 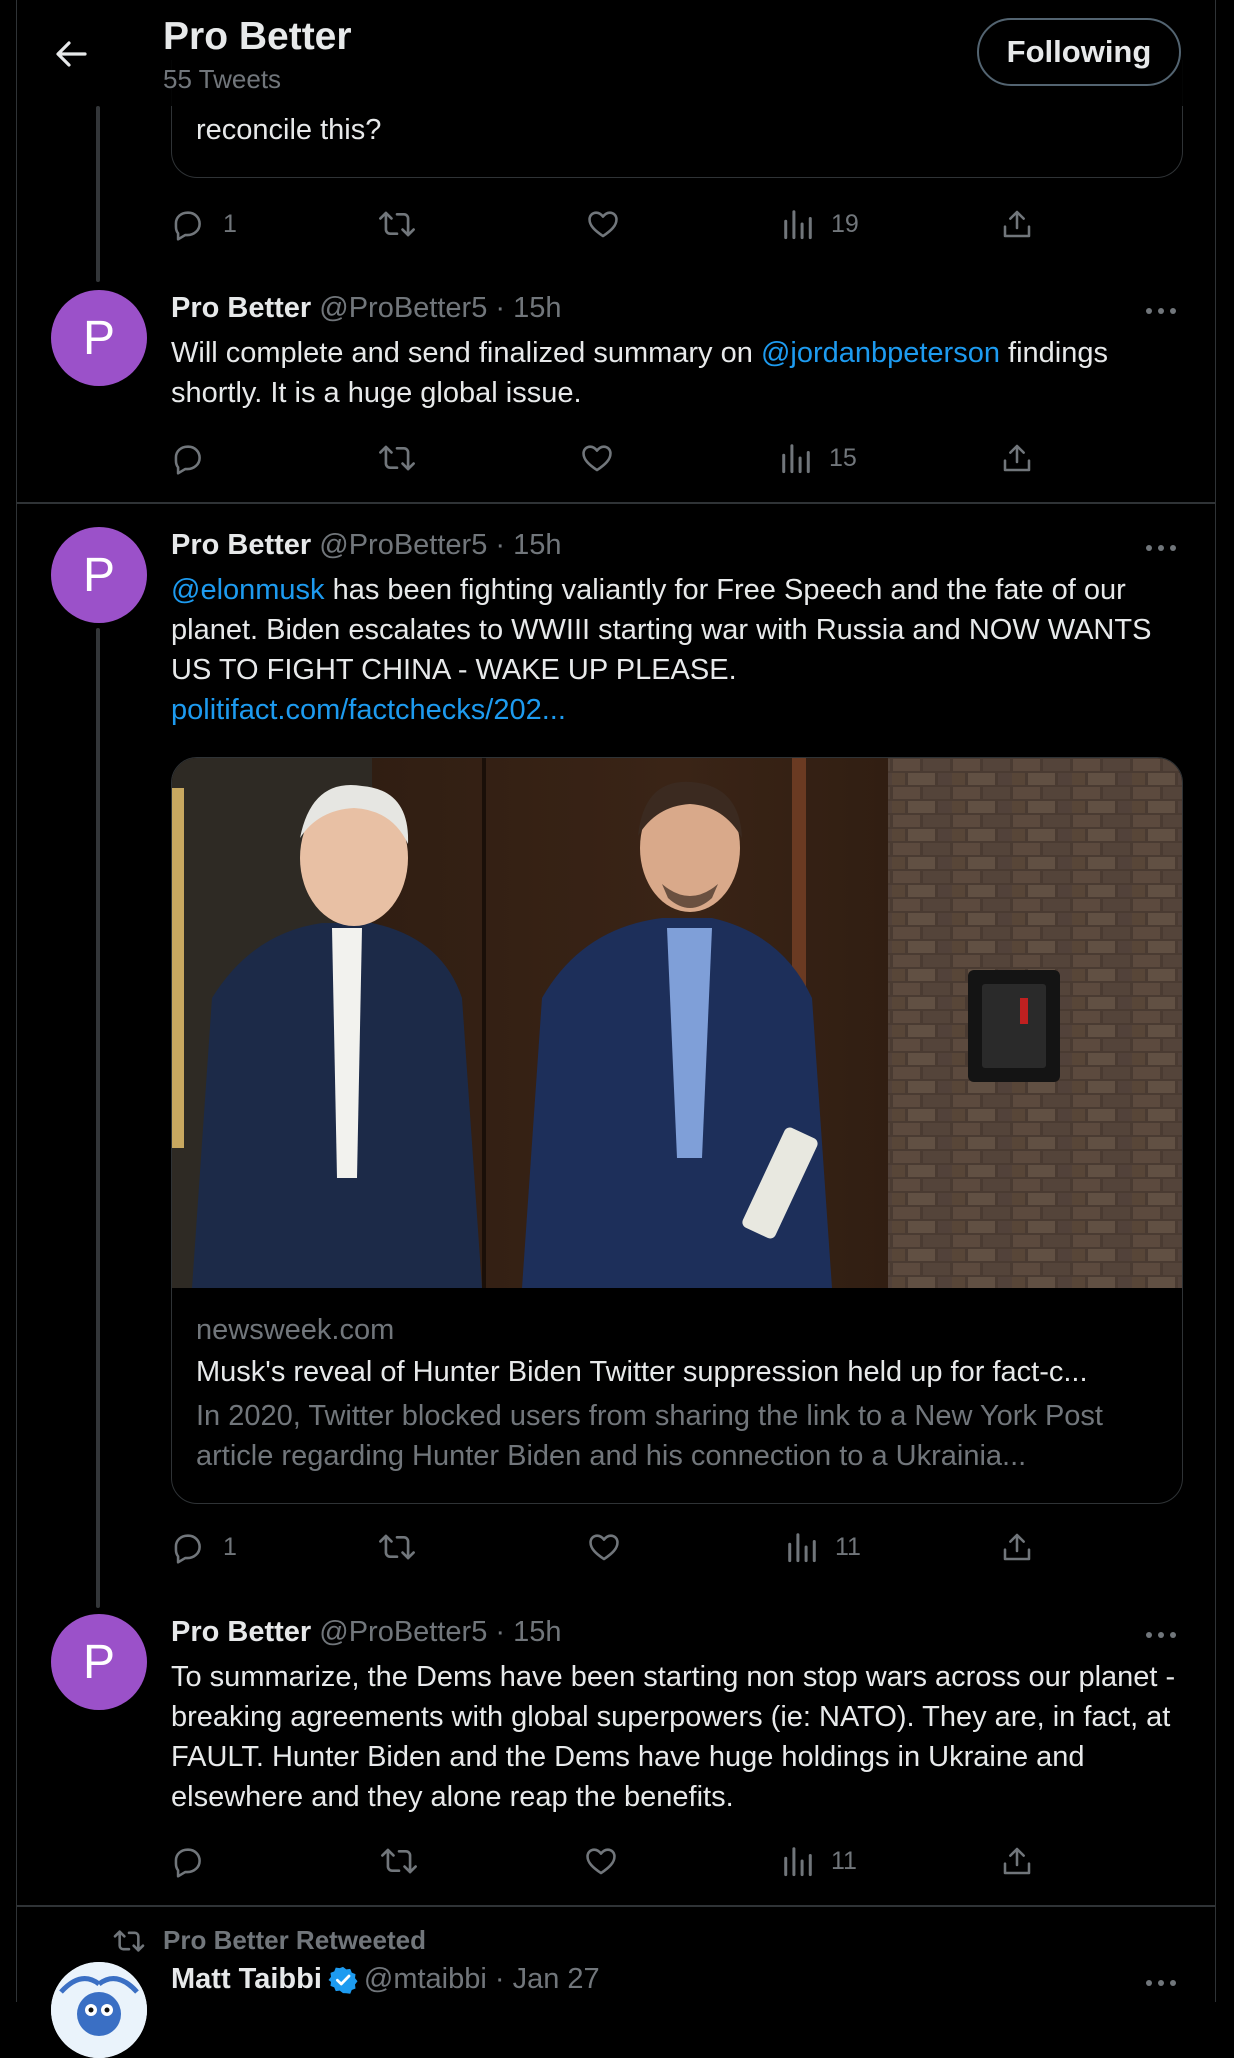 I want to click on tweet-time: · Jan 27, so click(x=547, y=1979).